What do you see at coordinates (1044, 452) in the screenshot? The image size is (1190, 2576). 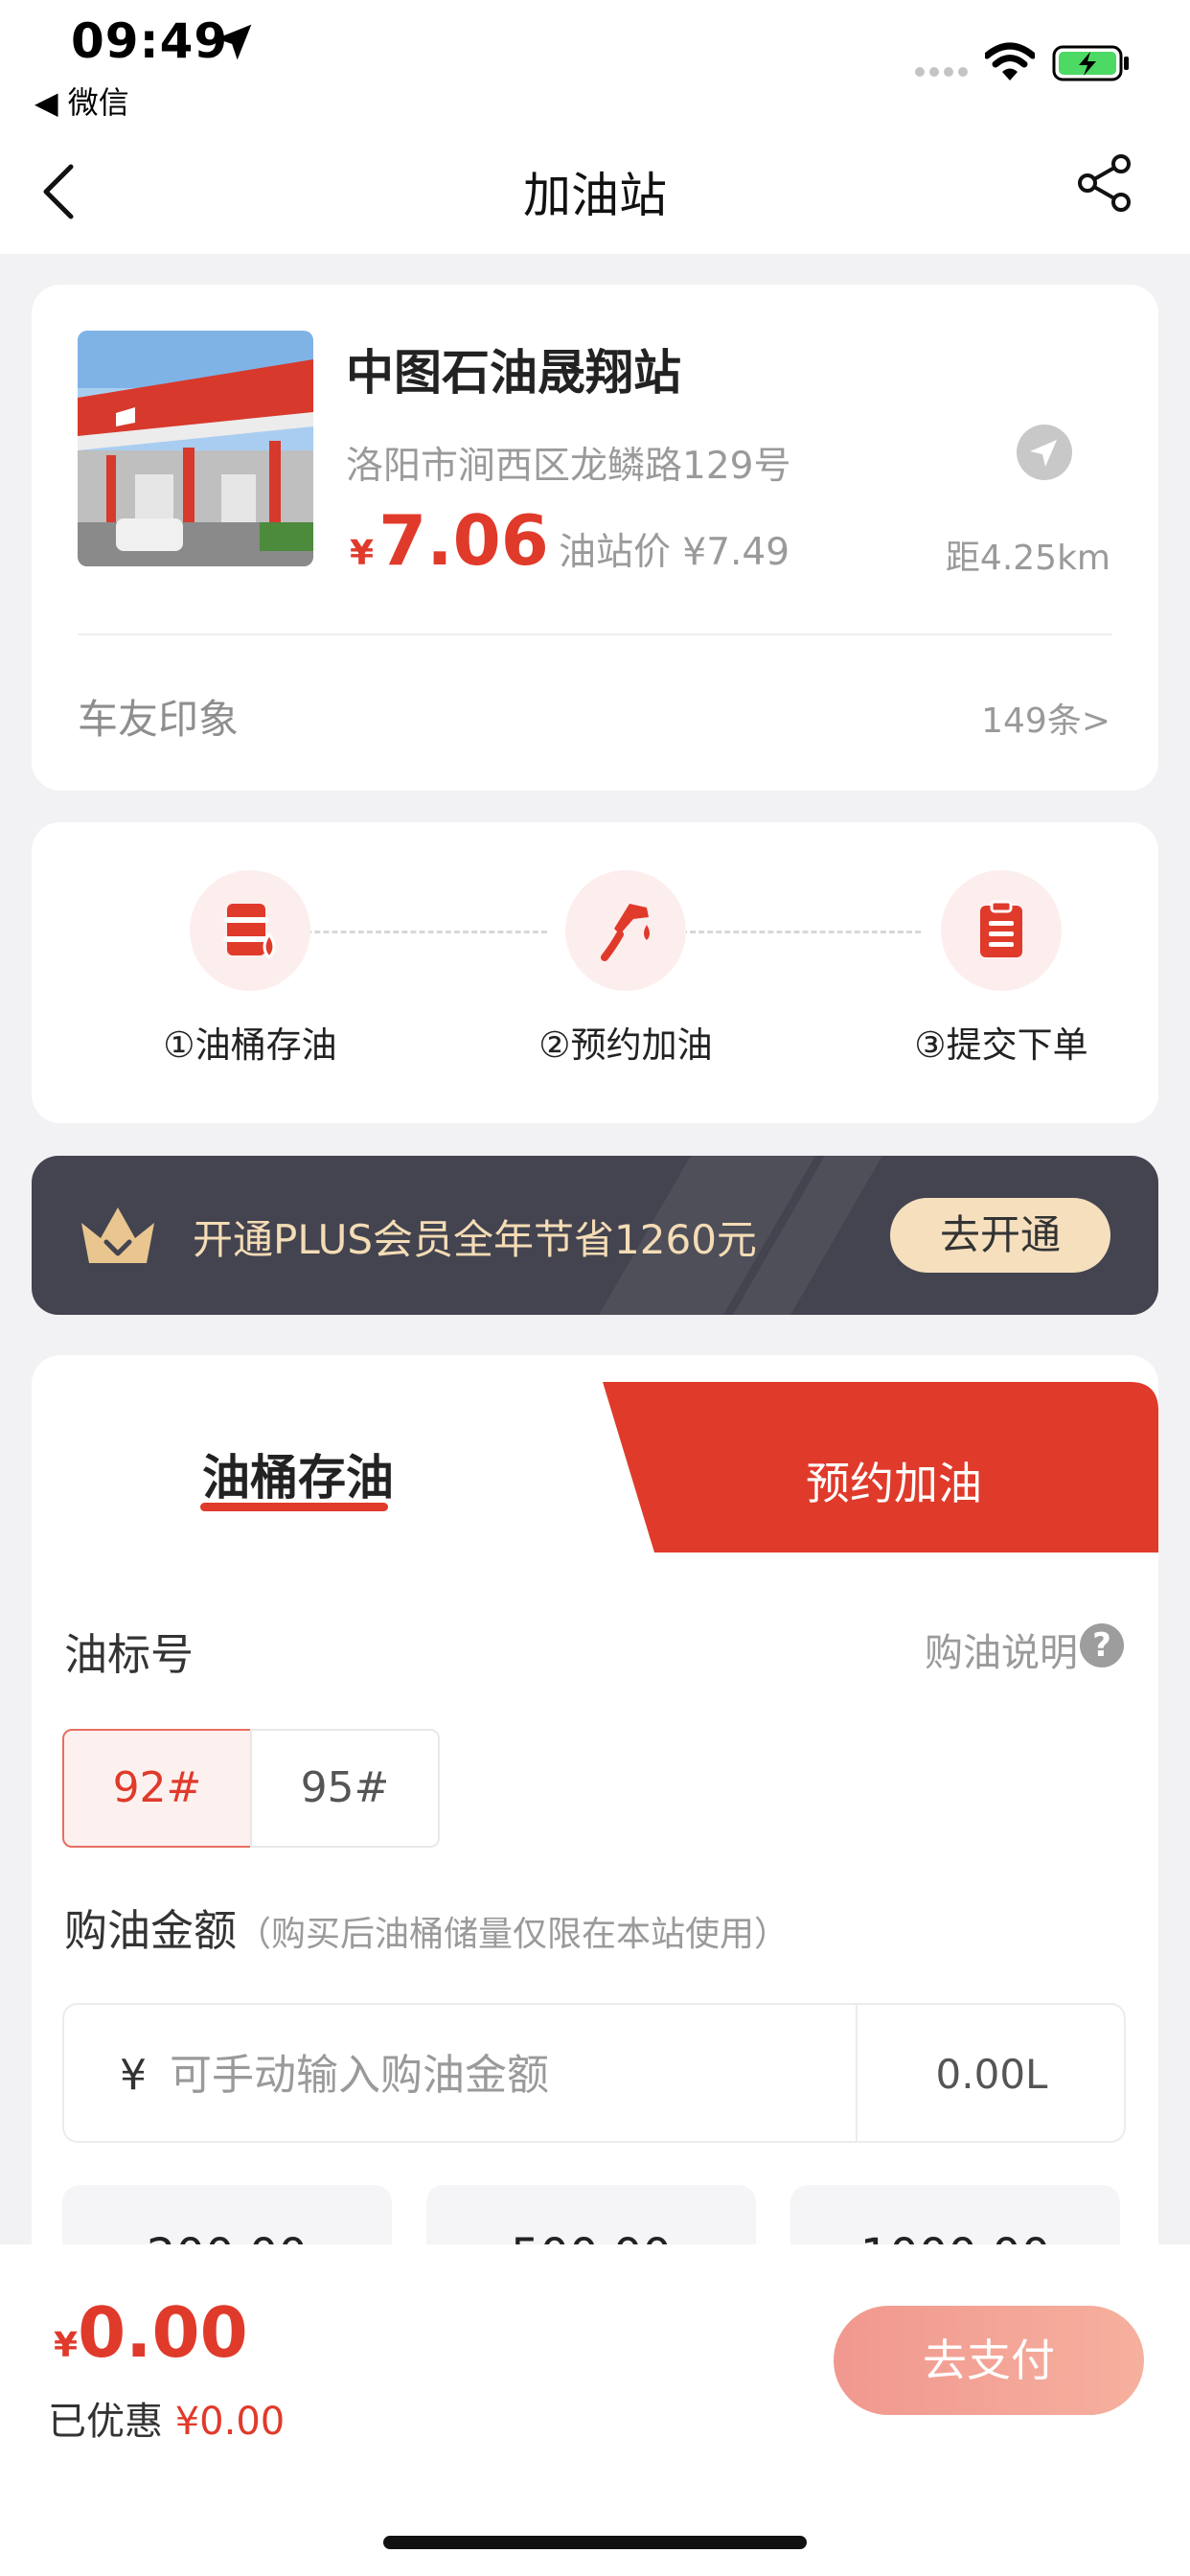 I see `navigate-icon` at bounding box center [1044, 452].